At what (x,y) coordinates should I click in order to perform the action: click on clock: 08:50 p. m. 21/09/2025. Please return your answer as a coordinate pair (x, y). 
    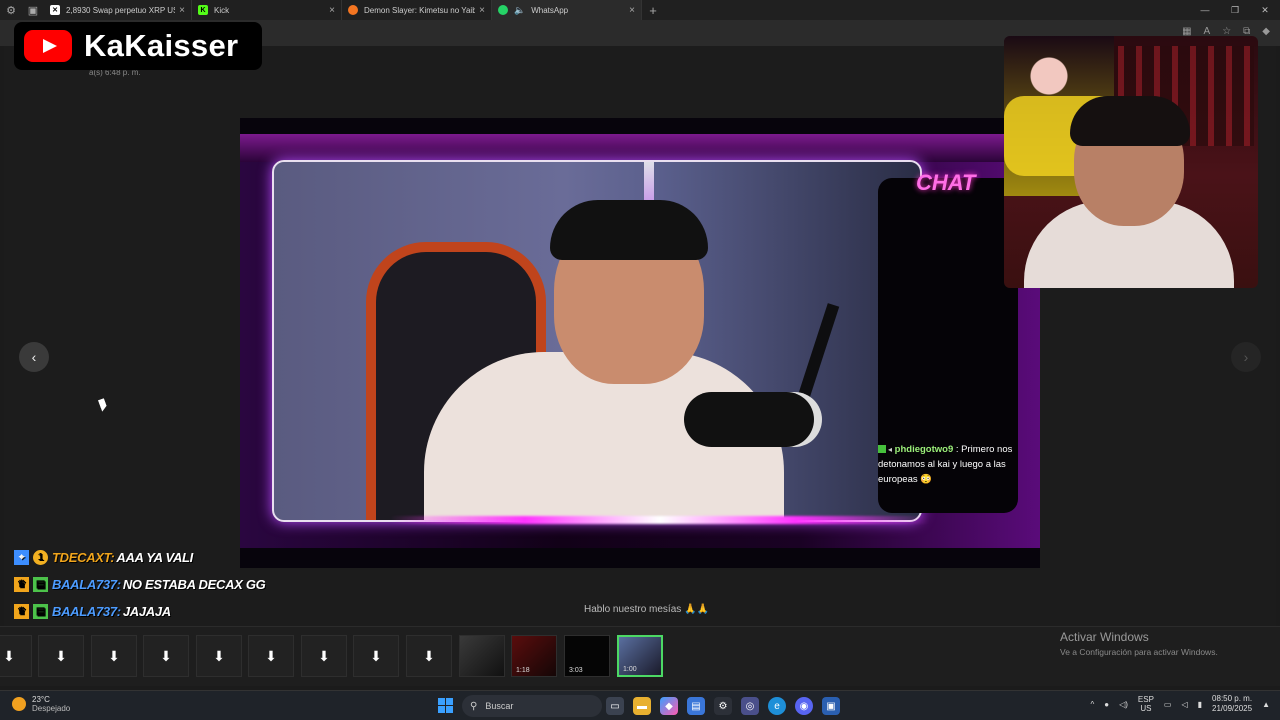
    Looking at the image, I should click on (1232, 704).